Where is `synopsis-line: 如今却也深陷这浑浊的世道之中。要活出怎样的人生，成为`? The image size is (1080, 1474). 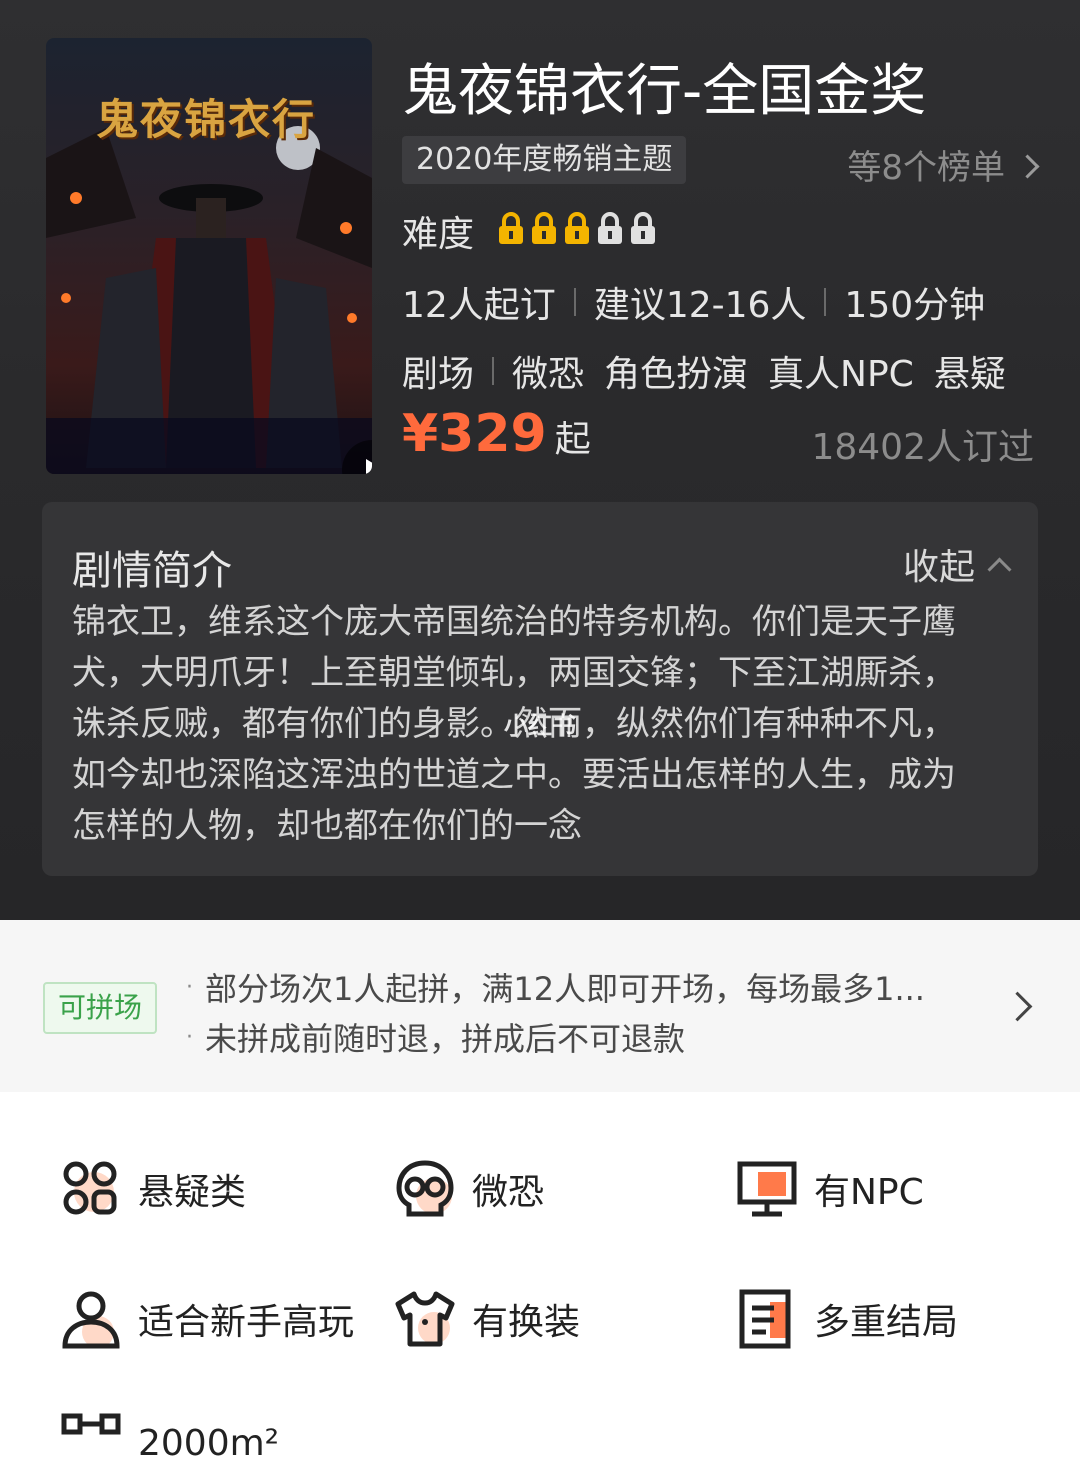 synopsis-line: 如今却也深陷这浑浊的世道之中。要活出怎样的人生，成为 is located at coordinates (514, 775).